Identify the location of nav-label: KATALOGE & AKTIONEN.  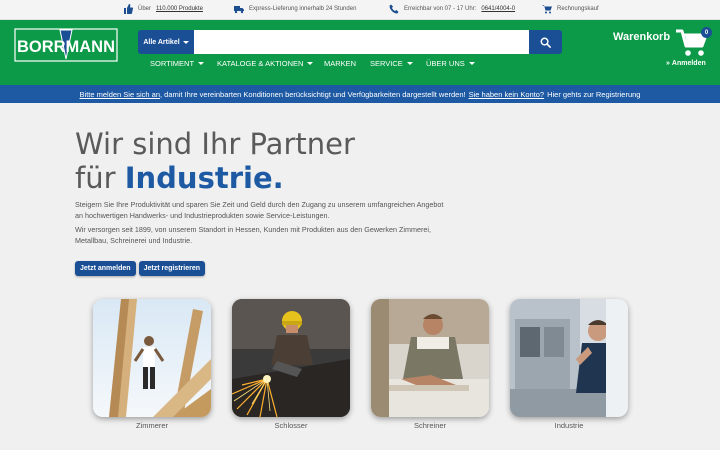
(260, 63).